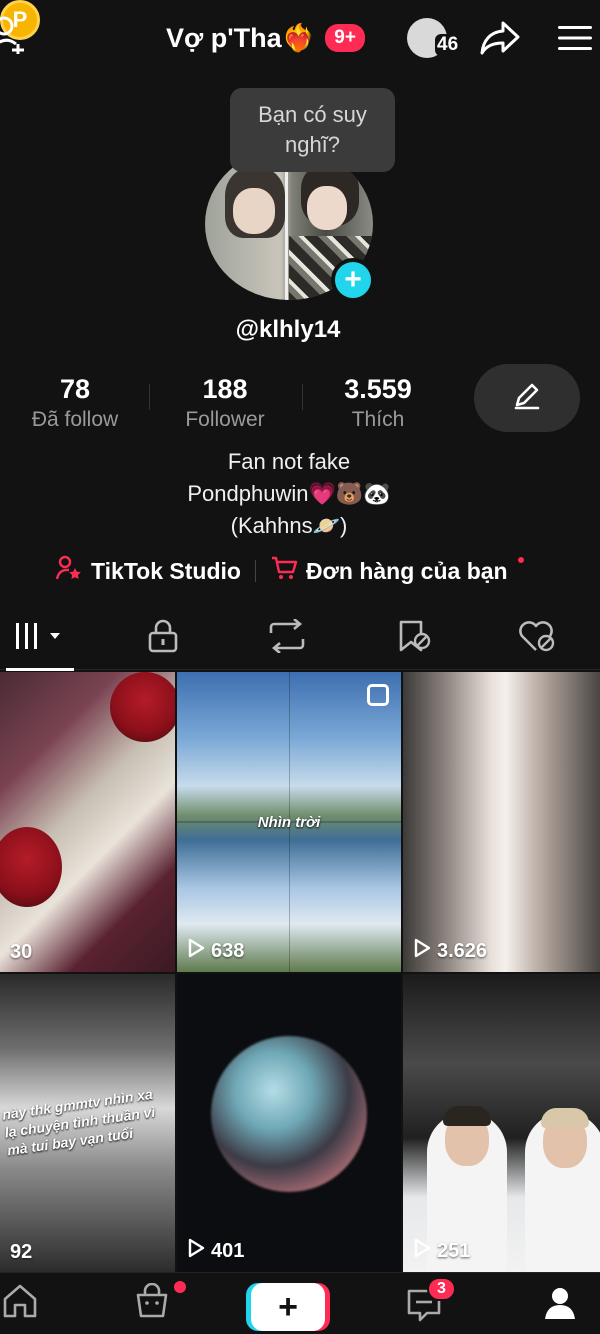 This screenshot has height=1334, width=600. Describe the element at coordinates (560, 1305) in the screenshot. I see `profile-icon` at that location.